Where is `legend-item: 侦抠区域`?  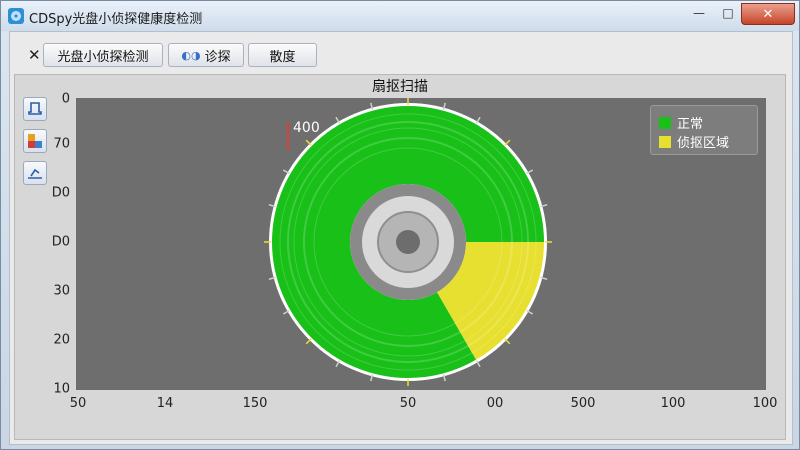 legend-item: 侦抠区域 is located at coordinates (694, 141).